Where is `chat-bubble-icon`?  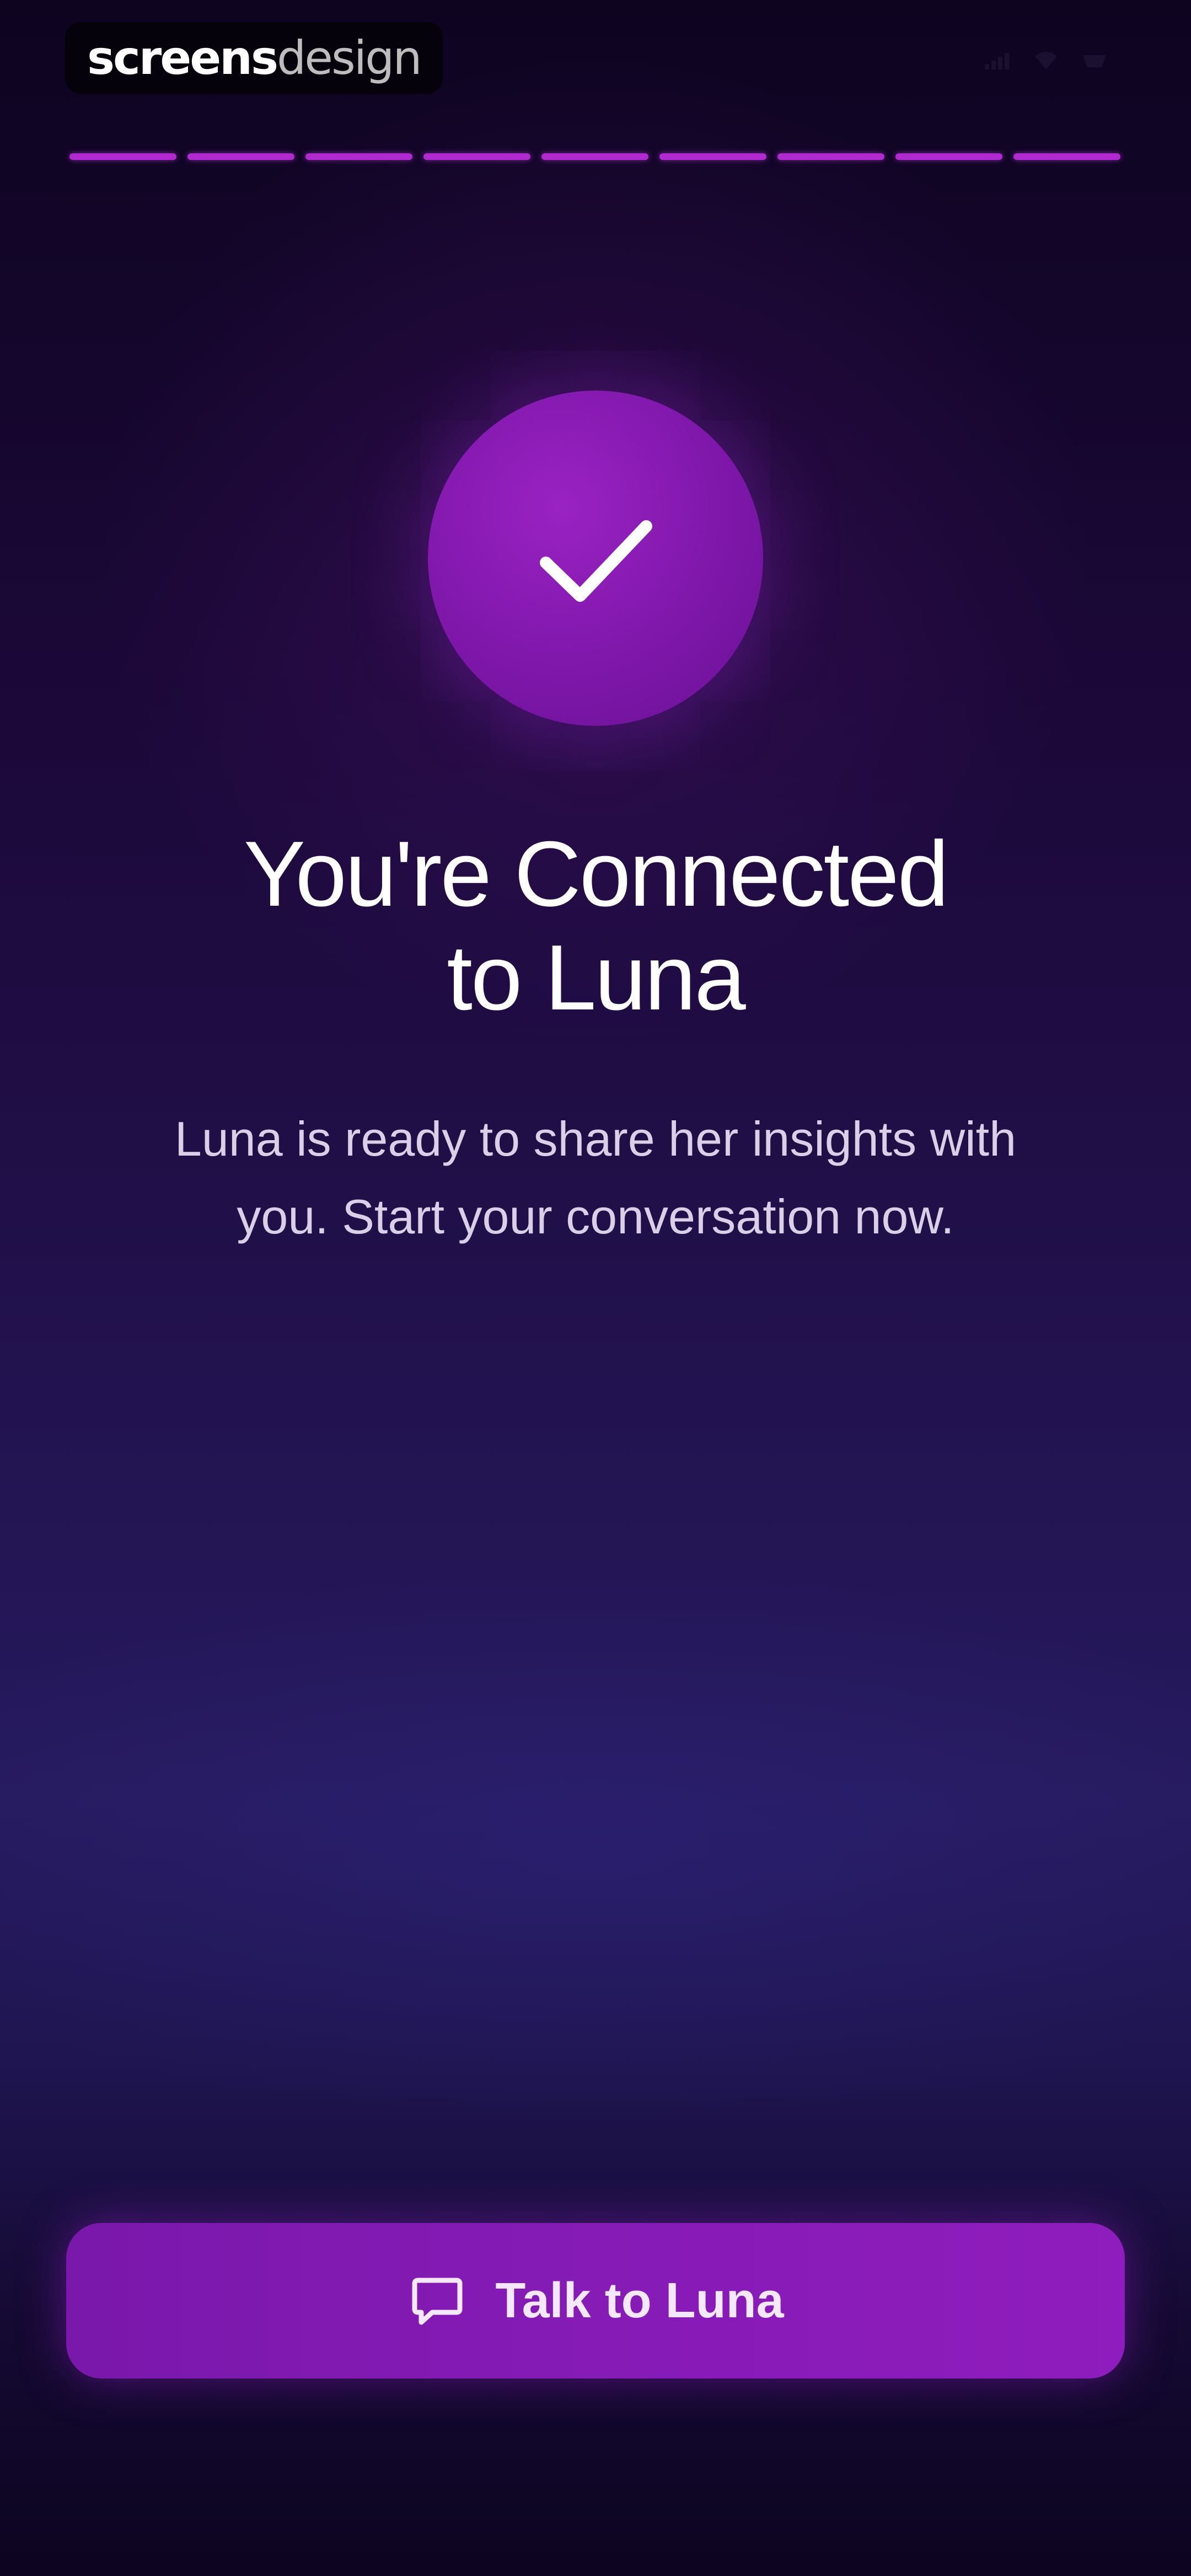
chat-bubble-icon is located at coordinates (437, 2301).